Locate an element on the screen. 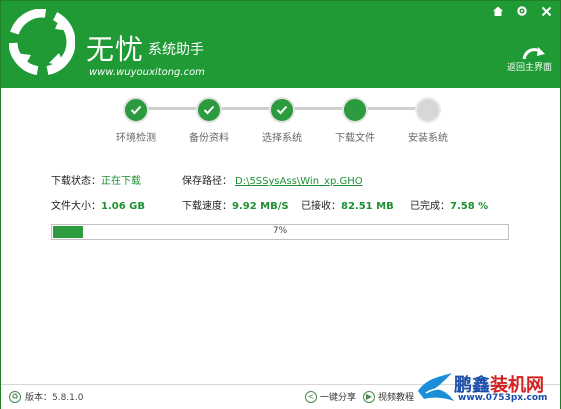 Image resolution: width=561 pixels, height=409 pixels. share-label: 一键分享 is located at coordinates (338, 398).